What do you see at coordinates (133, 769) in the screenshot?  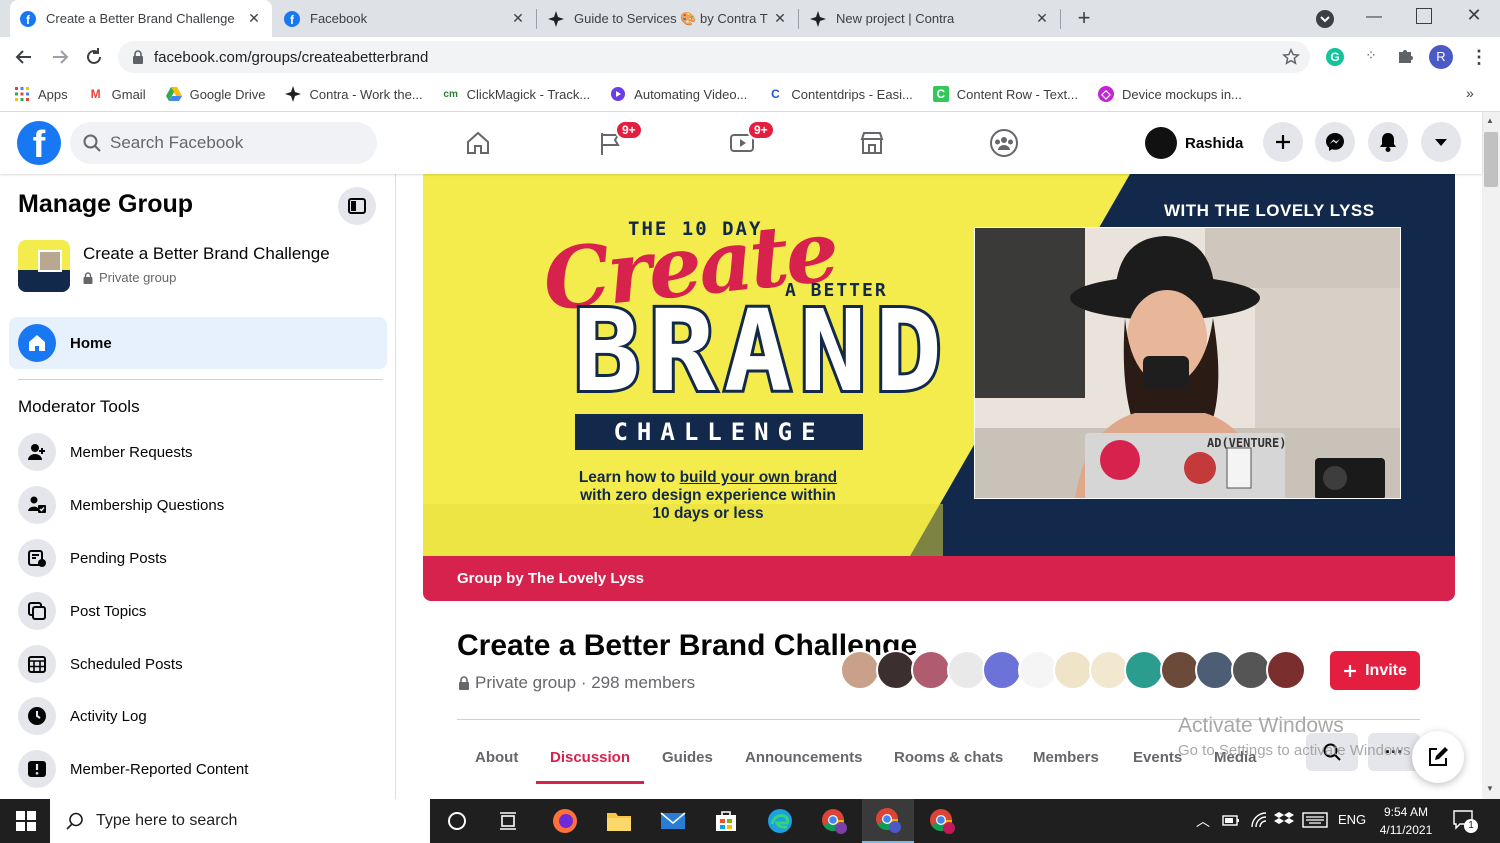 I see `sidebar-item-member-reported-content: Member-Reported Content` at bounding box center [133, 769].